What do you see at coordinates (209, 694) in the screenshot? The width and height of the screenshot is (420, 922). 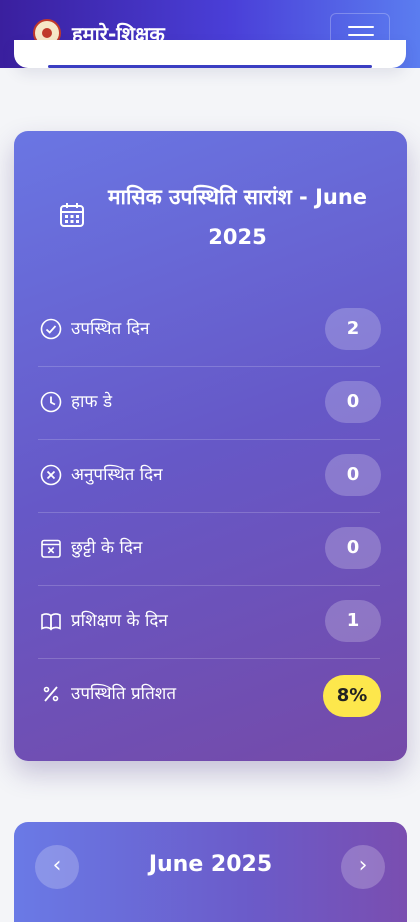 I see `stat-row-percentage: उपस्थिति प्रतिशत 8%` at bounding box center [209, 694].